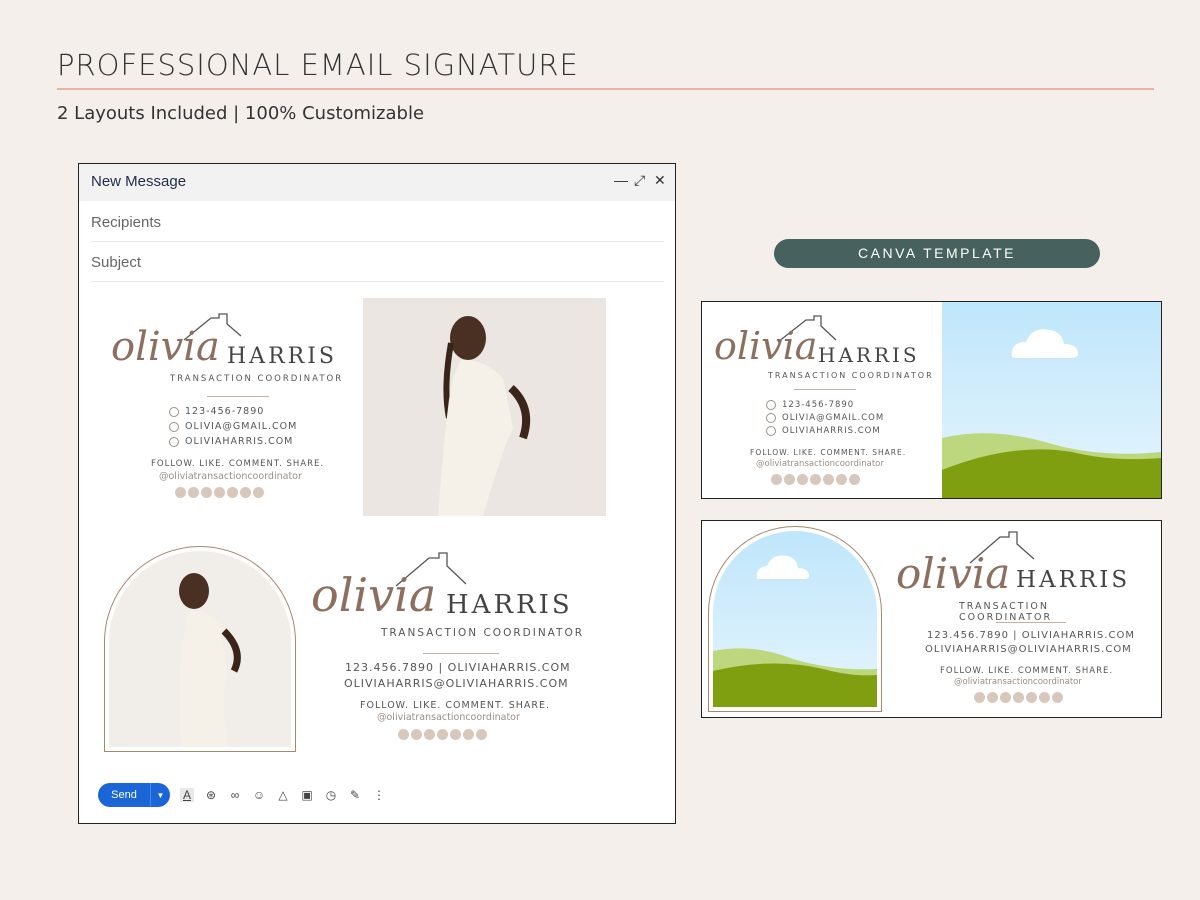 This screenshot has height=900, width=1200. What do you see at coordinates (282, 356) in the screenshot?
I see `signature1-last-name: HARRIS` at bounding box center [282, 356].